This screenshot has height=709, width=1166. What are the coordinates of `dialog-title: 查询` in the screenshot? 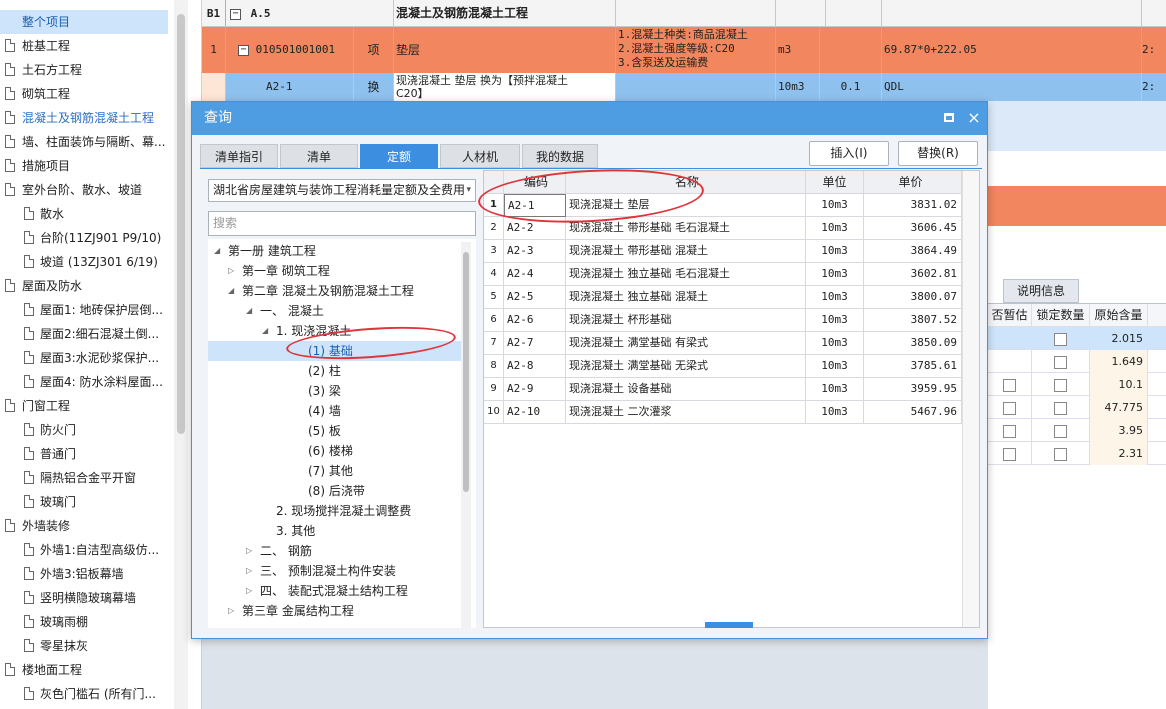 It's located at (589, 118).